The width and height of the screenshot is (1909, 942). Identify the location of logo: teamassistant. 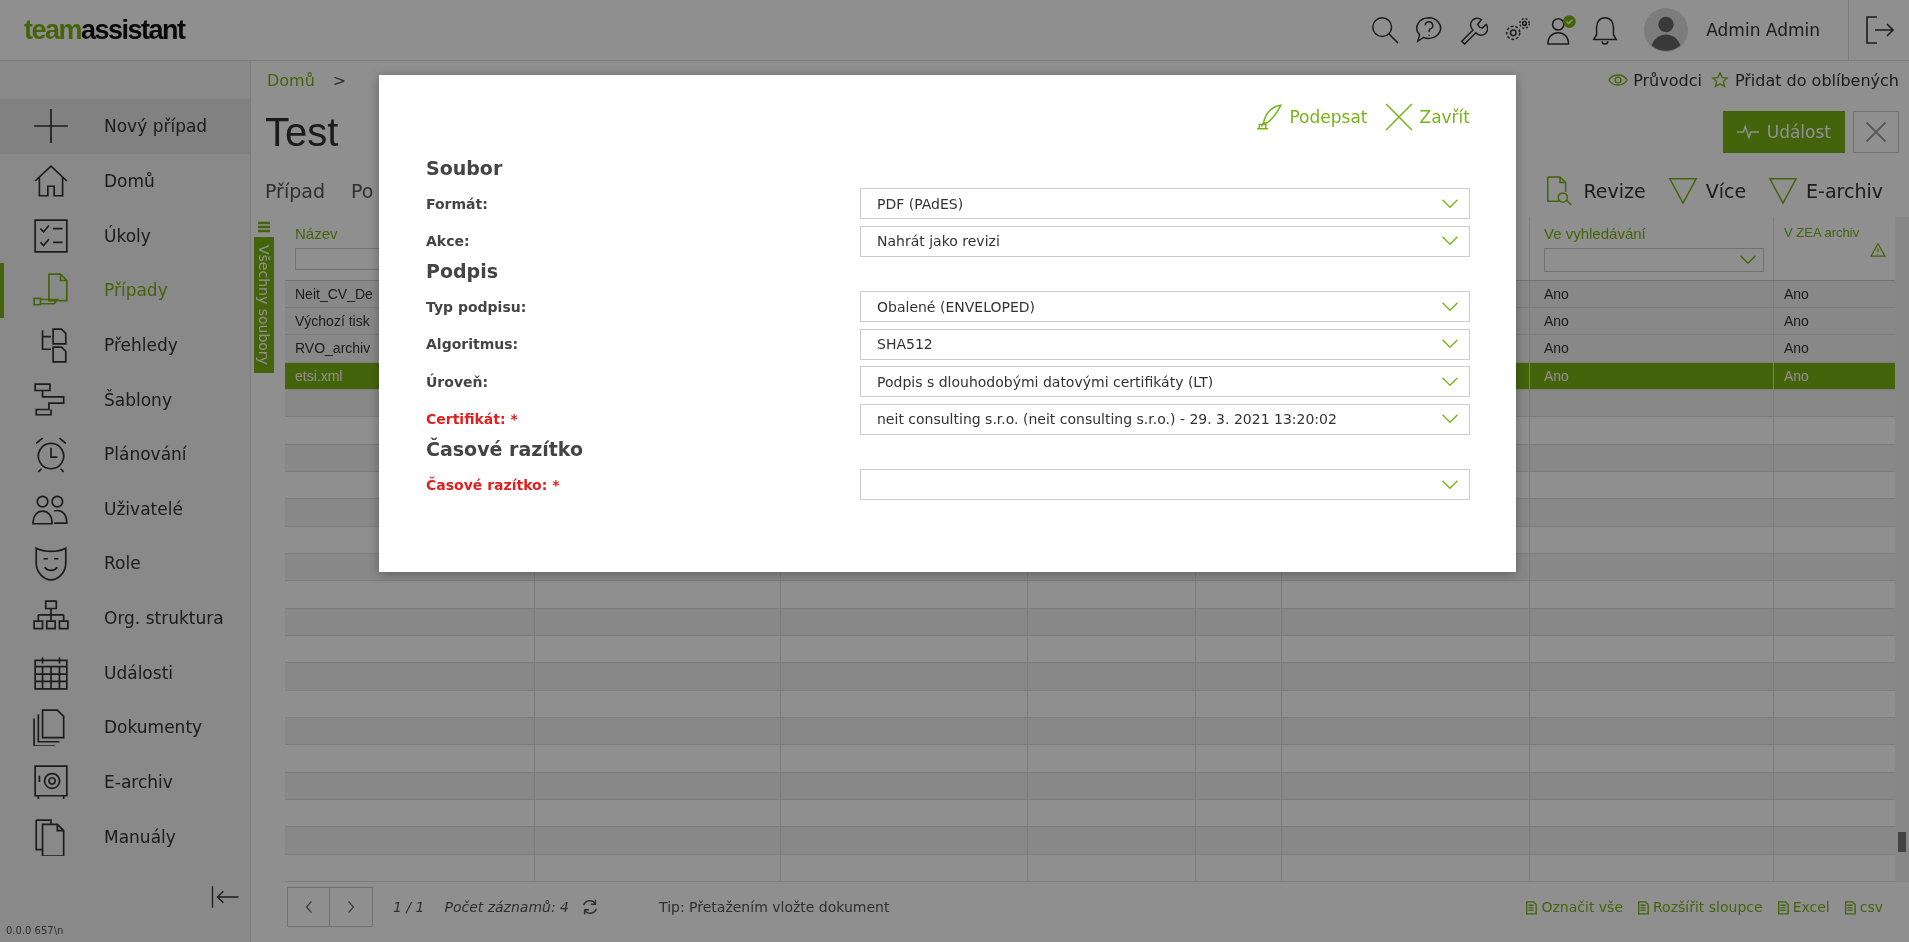
(104, 30).